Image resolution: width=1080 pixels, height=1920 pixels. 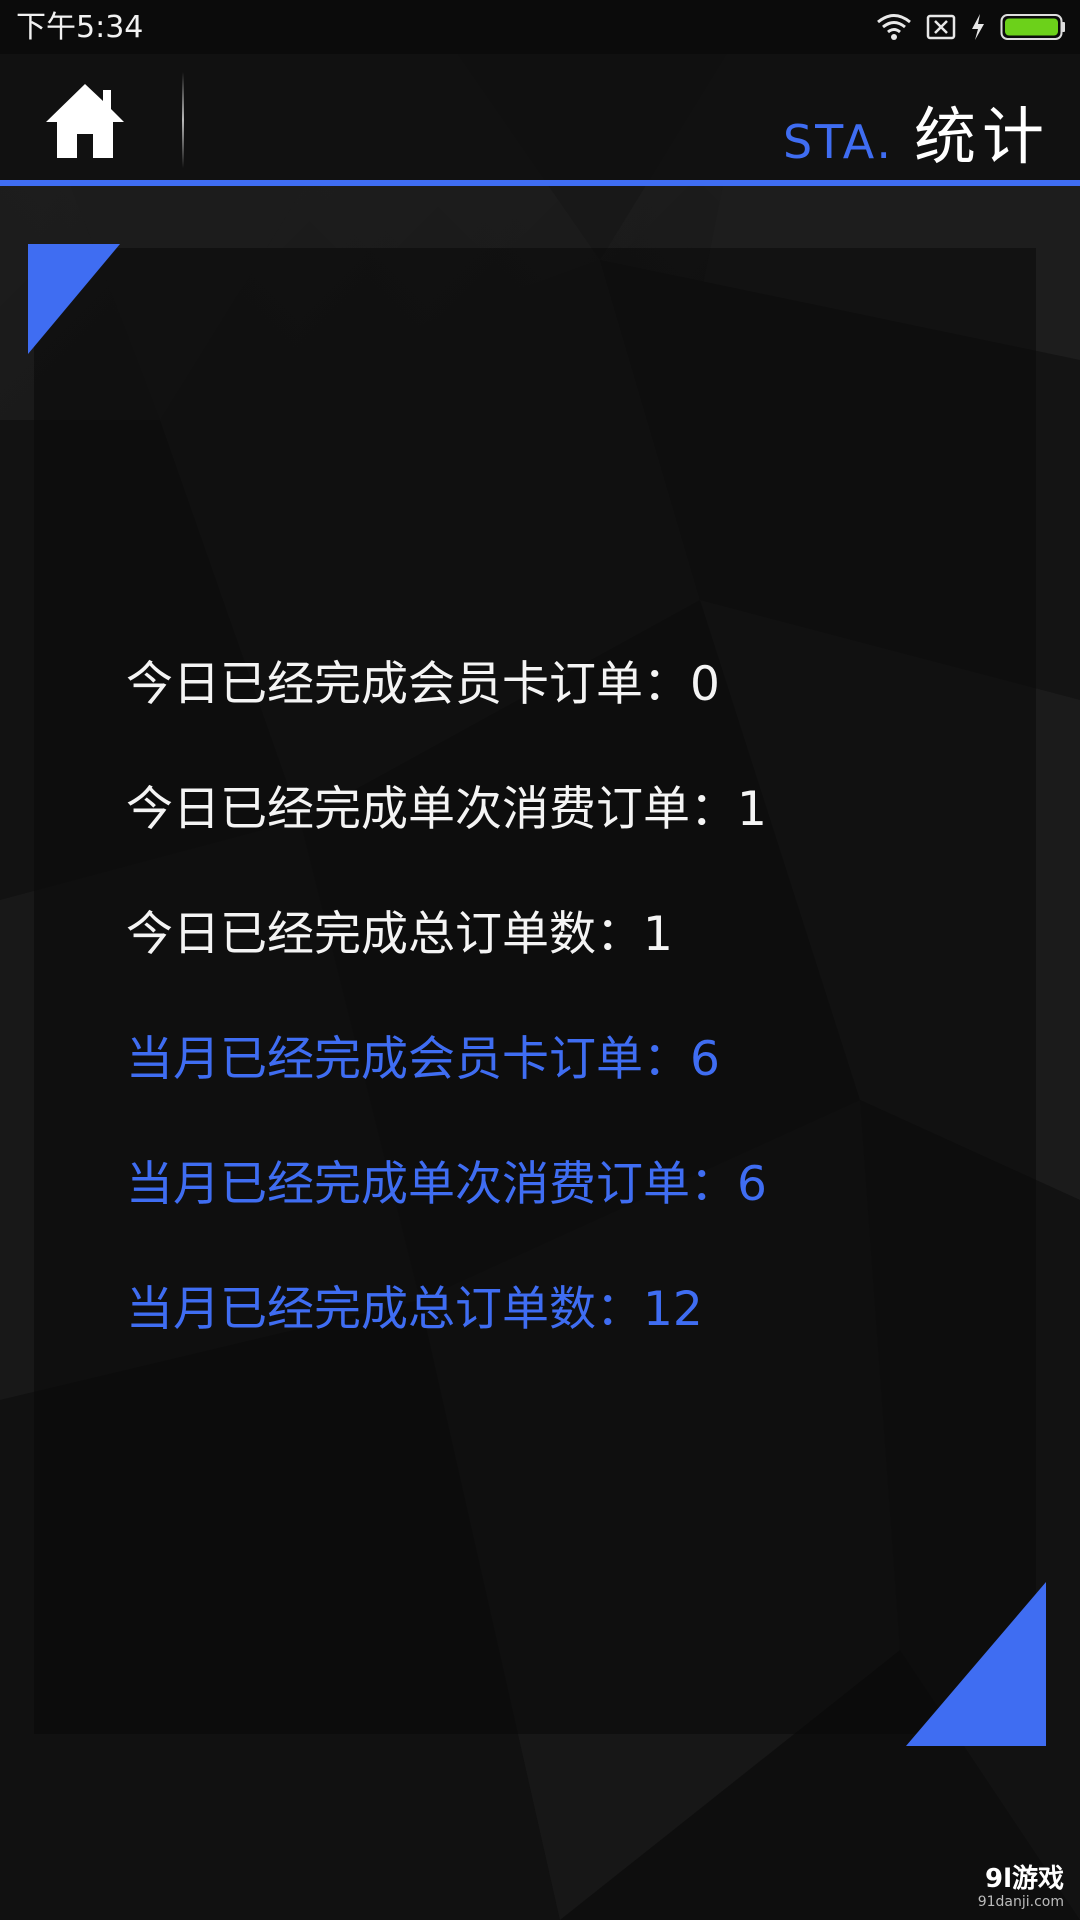 I want to click on stat-month-total-orders: 当月已经完成总订单数：12, so click(x=446, y=1337).